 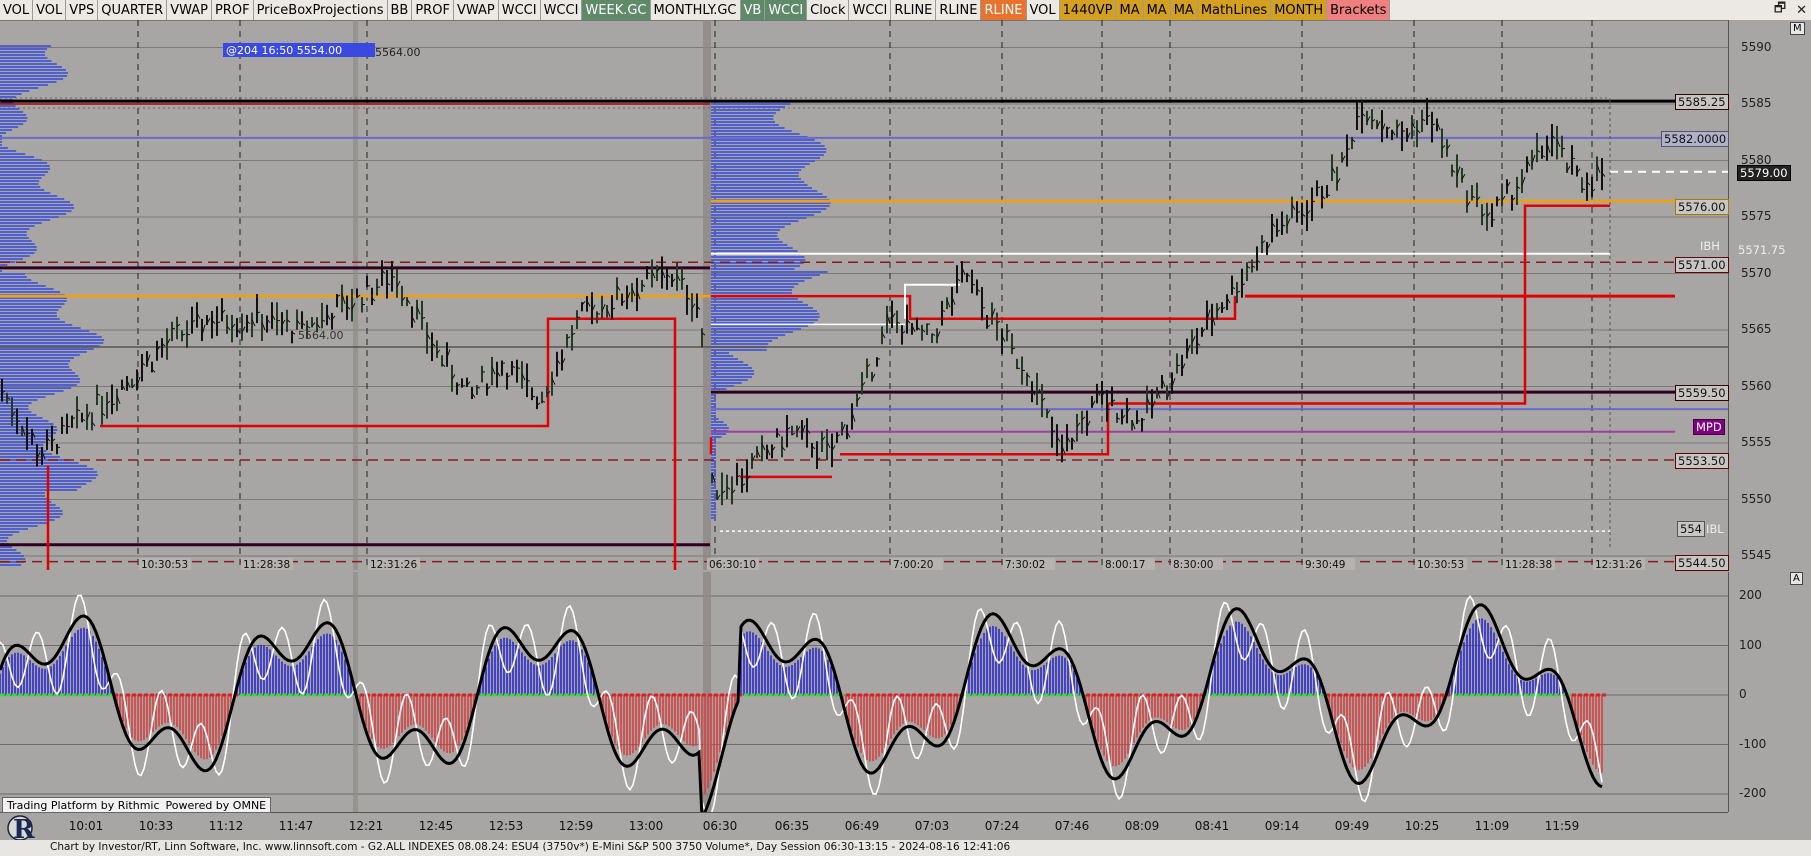 I want to click on toolbar-button-vb: VB, so click(x=753, y=10).